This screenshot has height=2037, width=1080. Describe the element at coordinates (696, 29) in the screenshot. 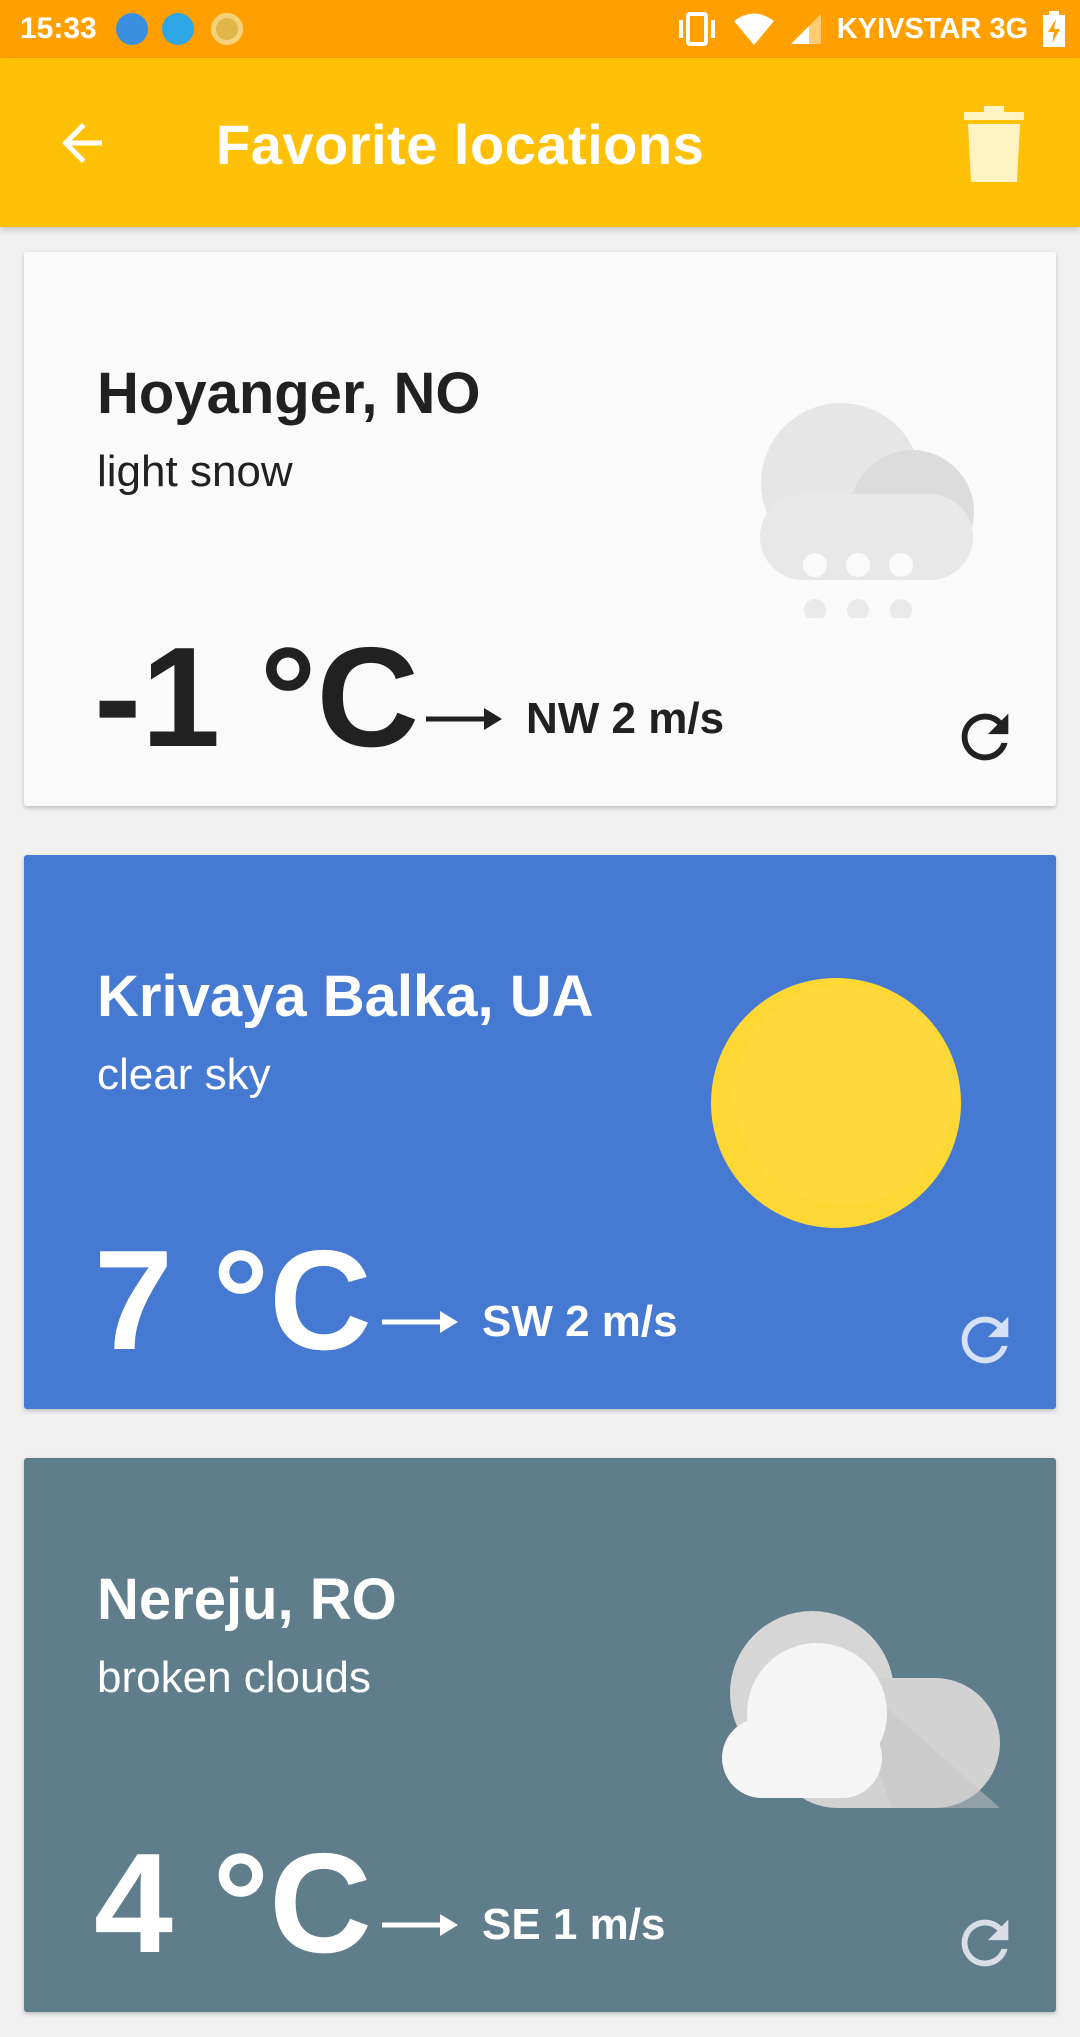

I see `vibrate-icon` at that location.